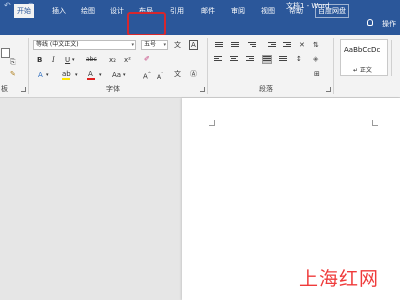 This screenshot has width=400, height=300. What do you see at coordinates (66, 74) in the screenshot?
I see `highlighter-icon: ab` at bounding box center [66, 74].